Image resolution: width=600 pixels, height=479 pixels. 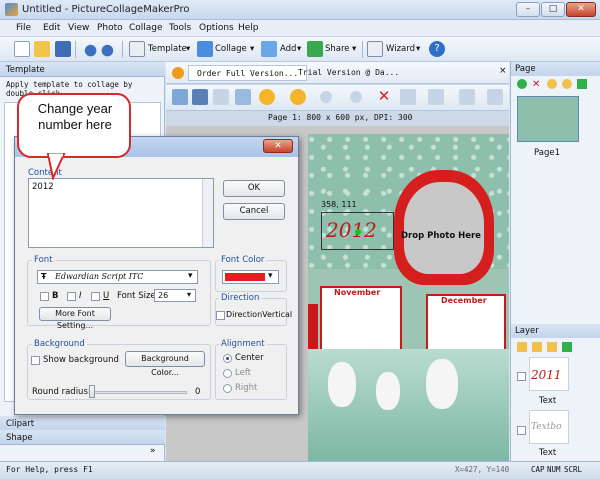 What do you see at coordinates (163, 295) in the screenshot?
I see `font-size-value: 26` at bounding box center [163, 295].